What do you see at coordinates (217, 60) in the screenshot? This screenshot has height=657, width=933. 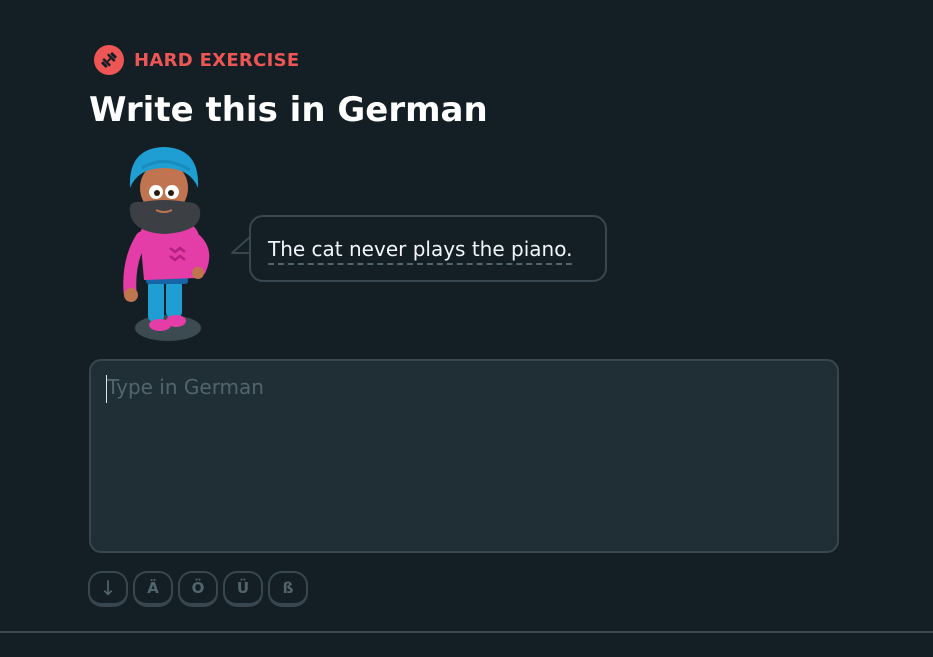 I see `badge-label: HARD EXERCISE` at bounding box center [217, 60].